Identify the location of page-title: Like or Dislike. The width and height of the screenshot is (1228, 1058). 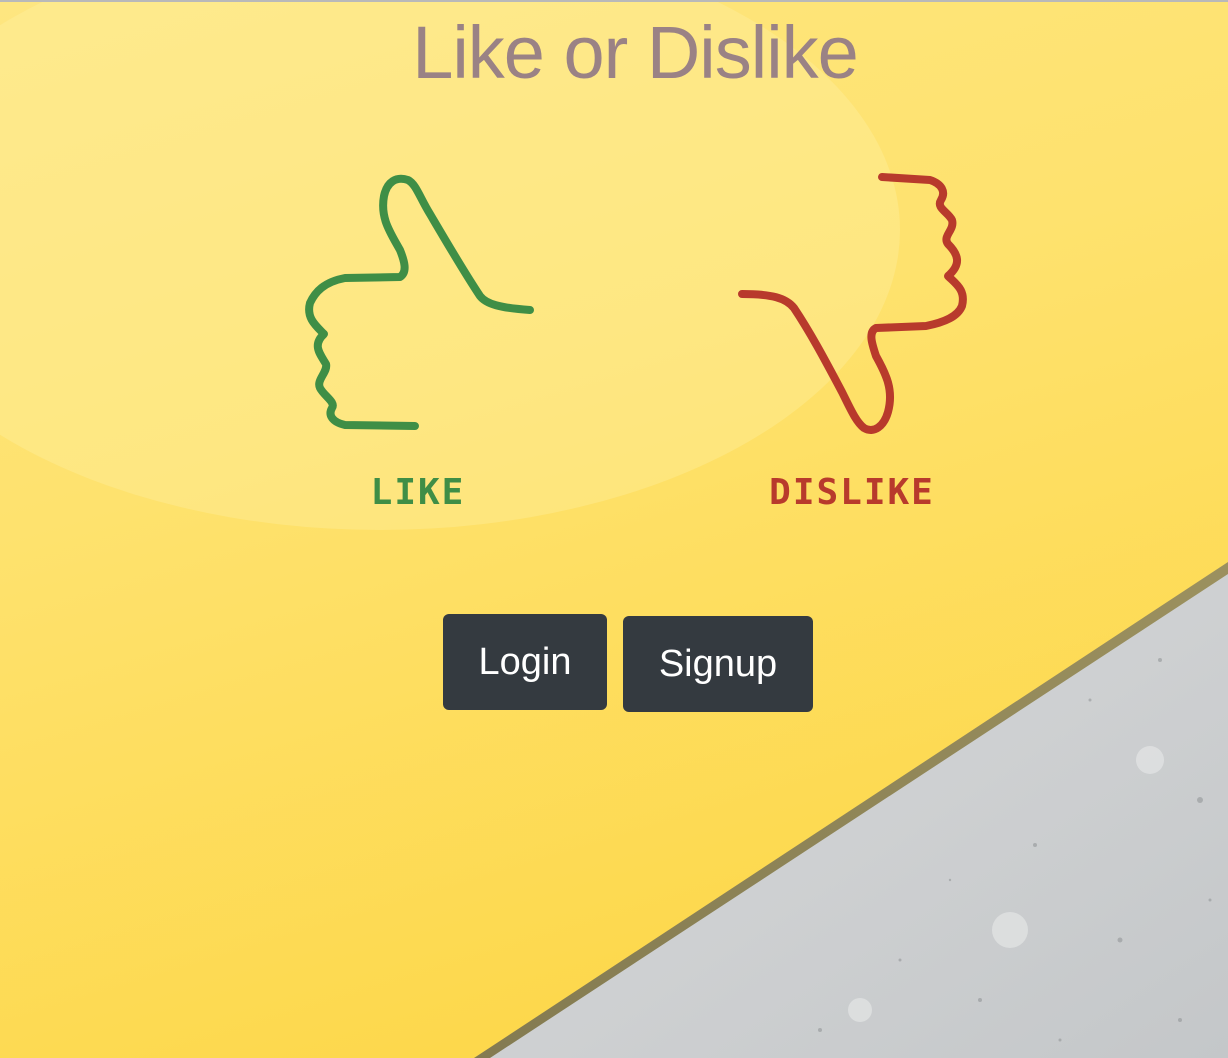
(635, 52).